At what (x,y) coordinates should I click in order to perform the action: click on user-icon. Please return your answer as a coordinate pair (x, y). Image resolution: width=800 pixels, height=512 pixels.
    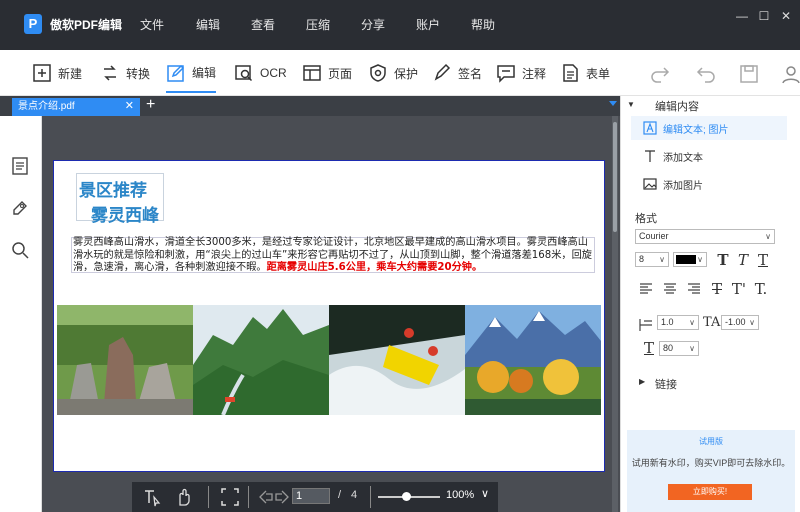
    Looking at the image, I should click on (790, 74).